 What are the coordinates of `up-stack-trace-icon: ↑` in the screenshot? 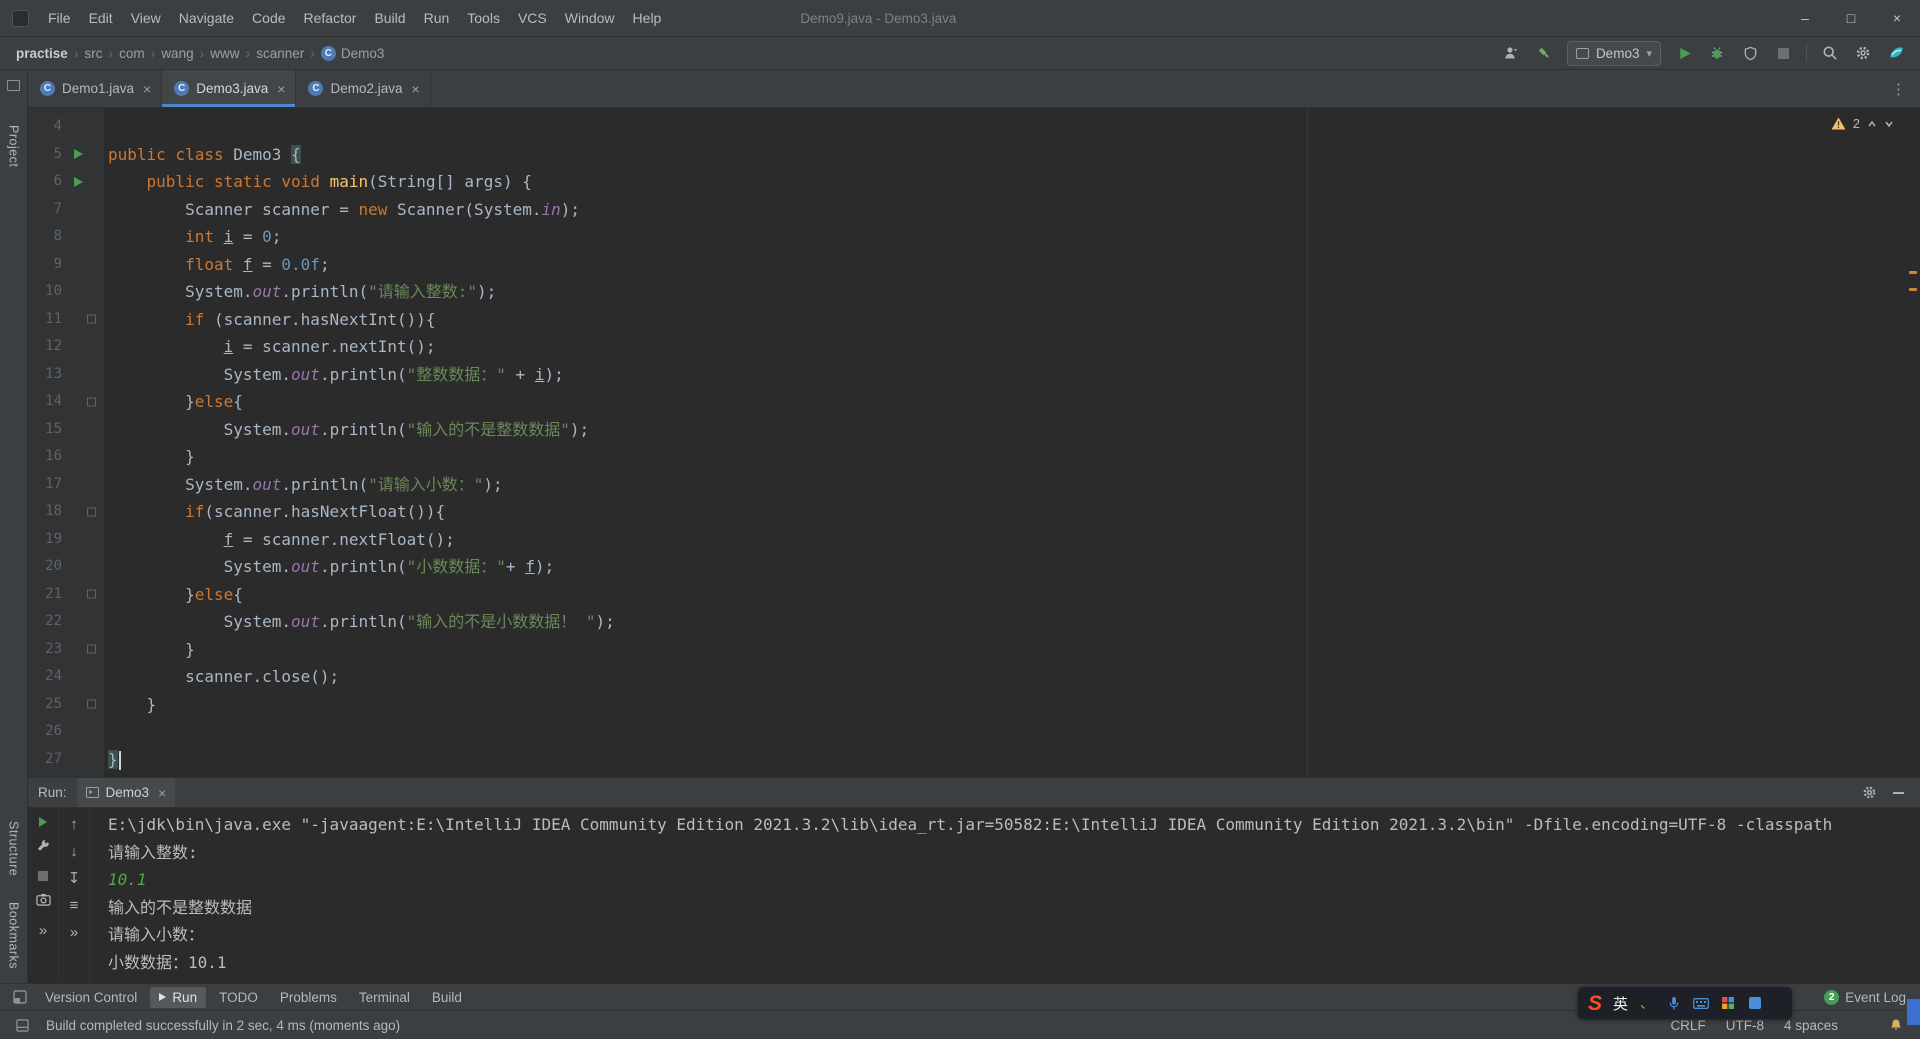 It's located at (74, 824).